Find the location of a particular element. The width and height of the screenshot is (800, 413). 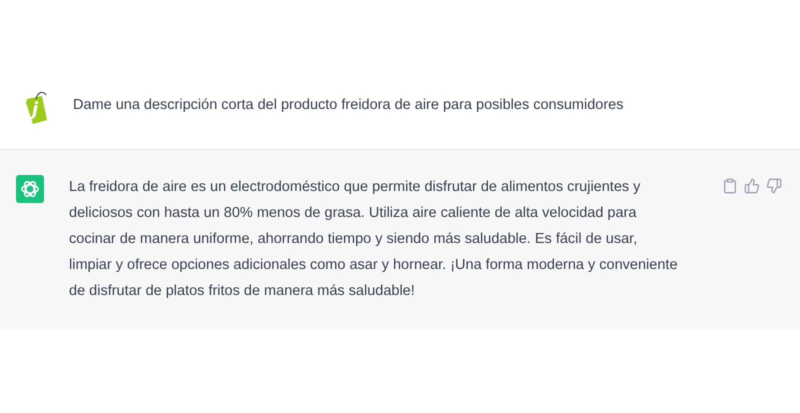

copy-icon is located at coordinates (730, 186).